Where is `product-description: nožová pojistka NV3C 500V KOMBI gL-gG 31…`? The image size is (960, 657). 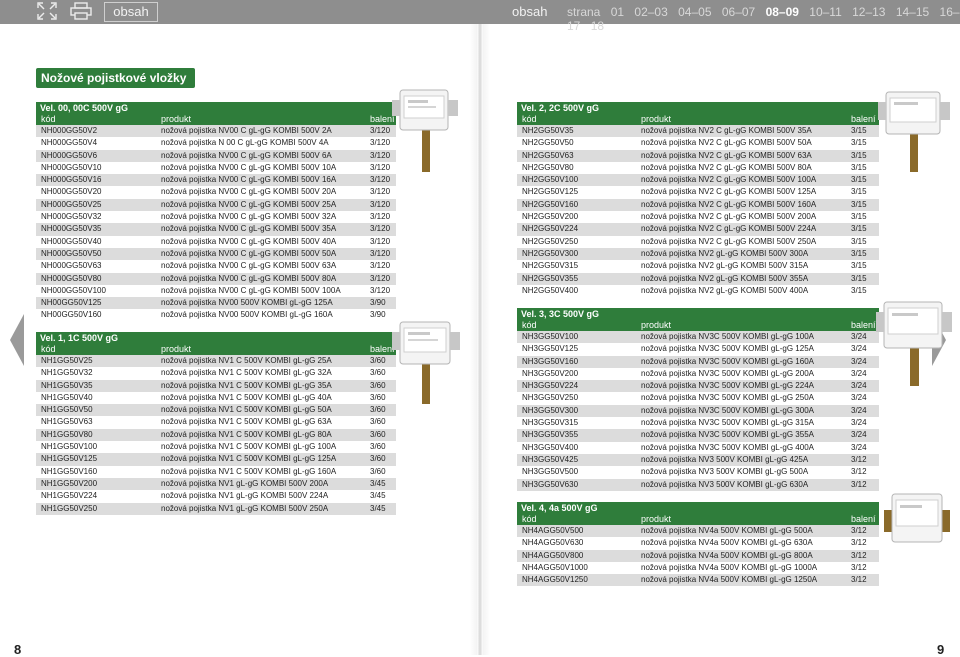 product-description: nožová pojistka NV3C 500V KOMBI gL-gG 31… is located at coordinates (727, 423).